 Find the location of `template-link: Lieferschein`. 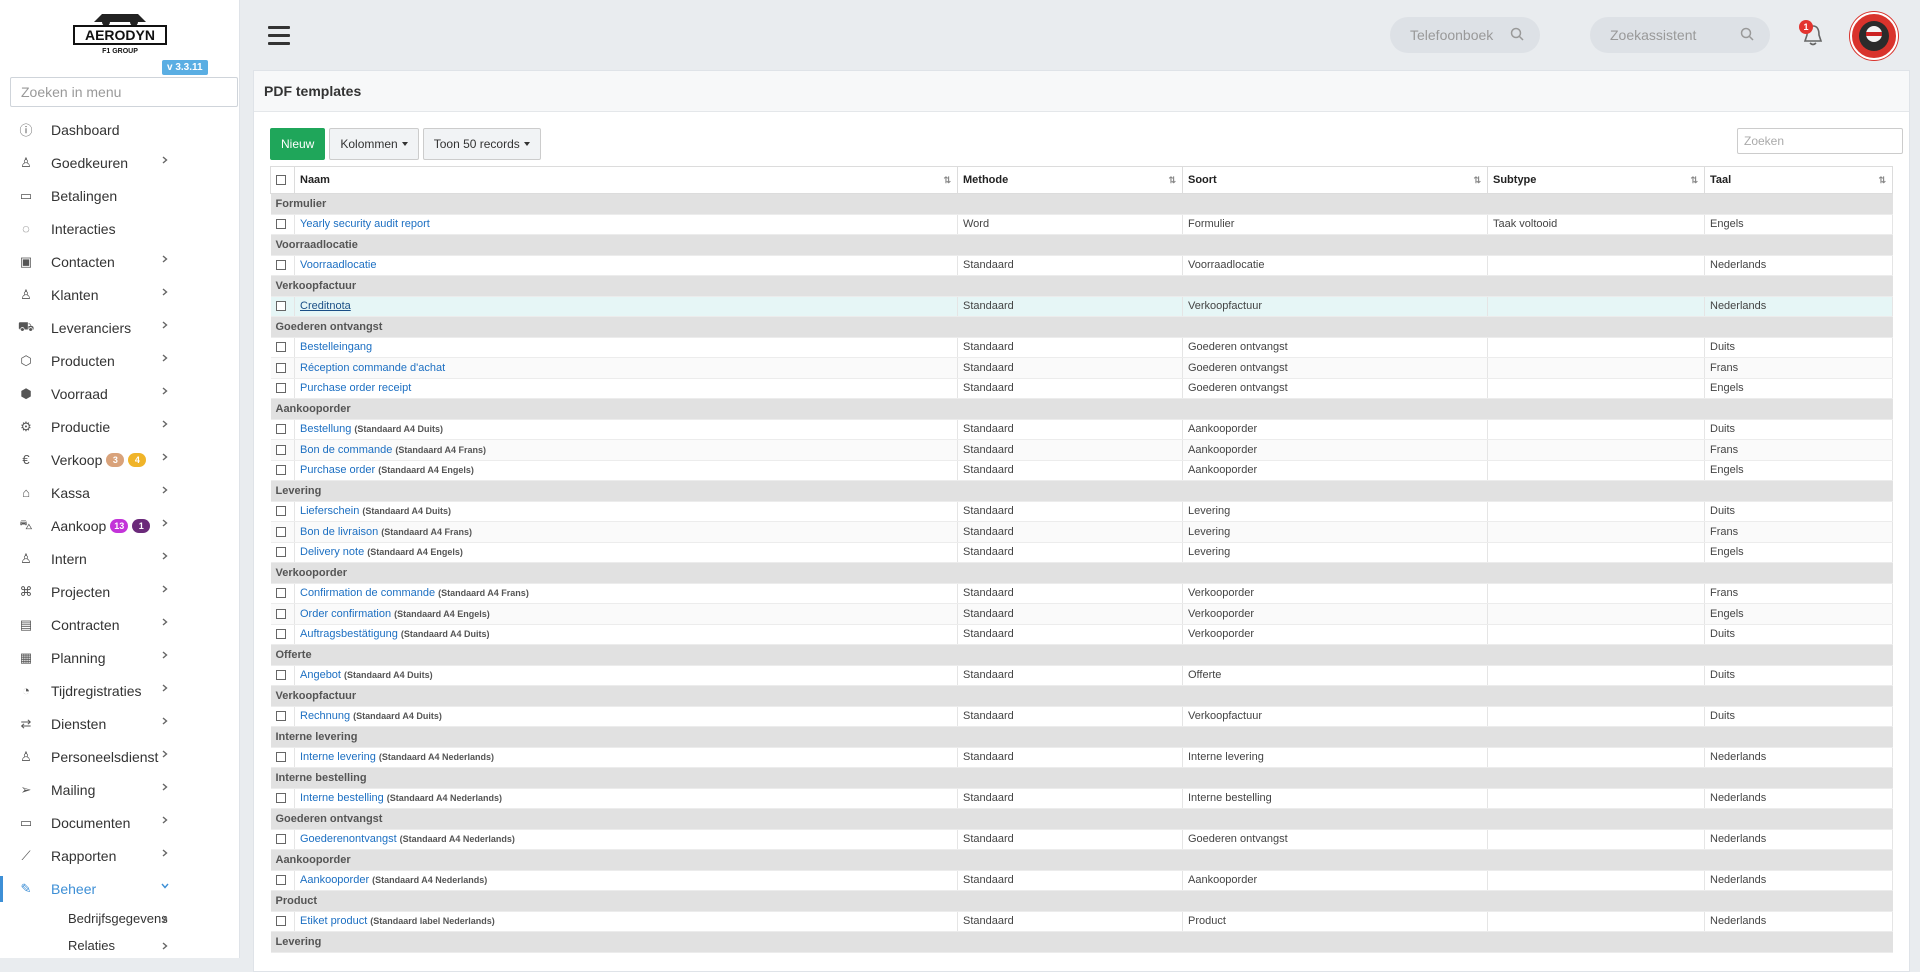

template-link: Lieferschein is located at coordinates (329, 511).